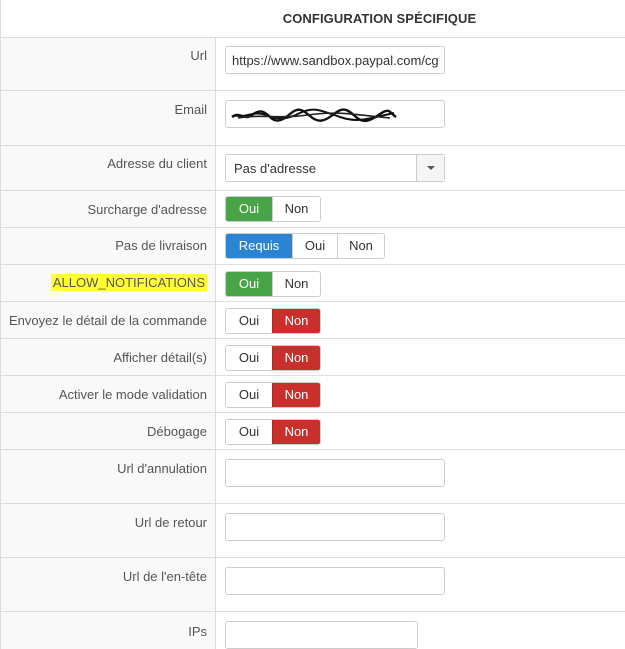  What do you see at coordinates (177, 431) in the screenshot?
I see `label-debug: Débogage` at bounding box center [177, 431].